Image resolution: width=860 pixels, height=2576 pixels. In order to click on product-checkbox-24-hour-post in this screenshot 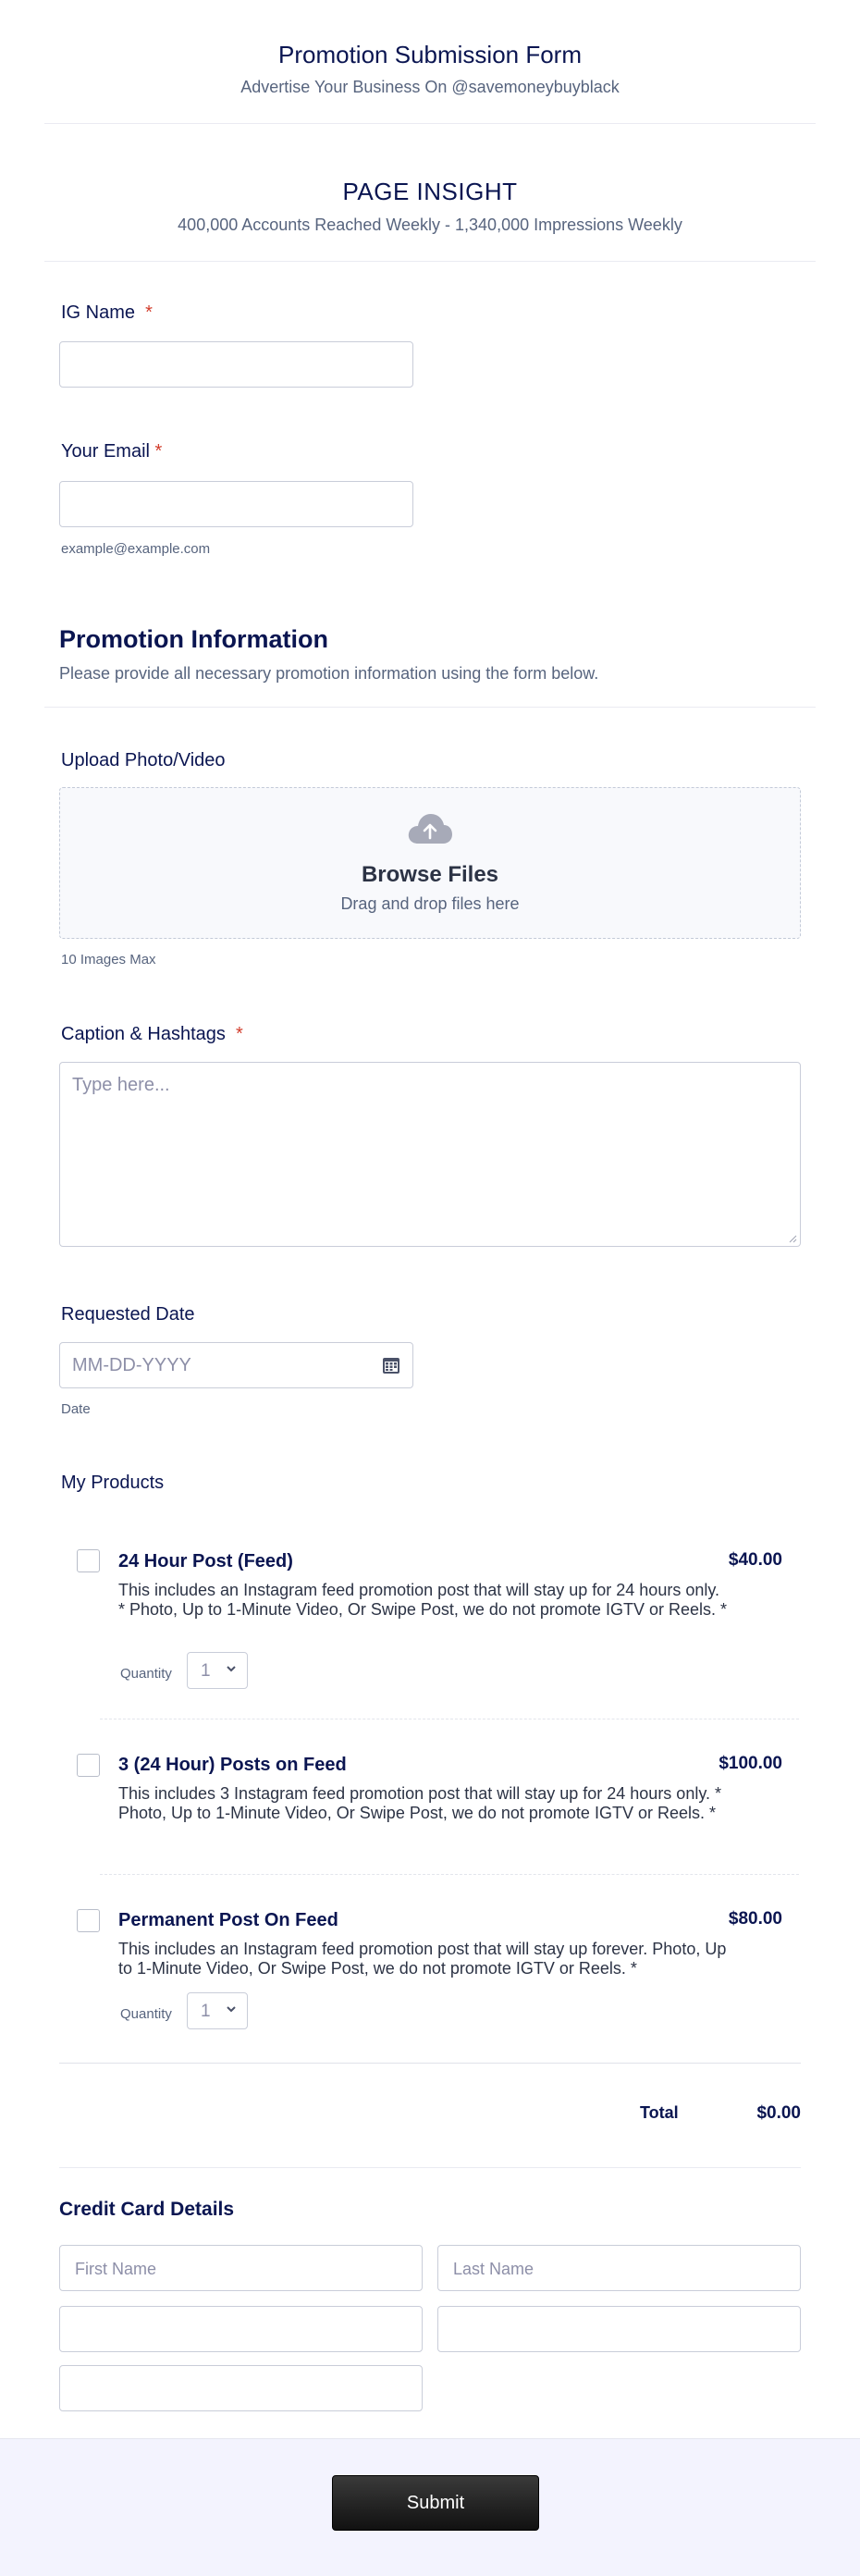, I will do `click(88, 1560)`.